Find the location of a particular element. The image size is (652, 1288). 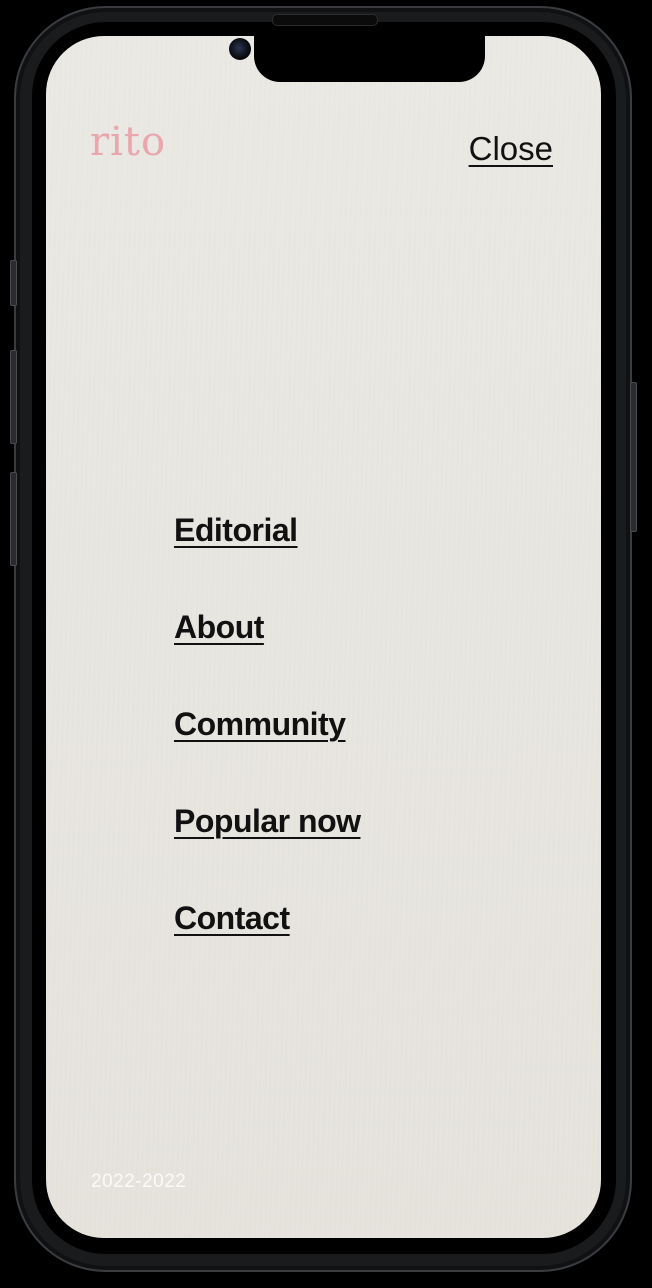

phone-power-button is located at coordinates (633, 457).